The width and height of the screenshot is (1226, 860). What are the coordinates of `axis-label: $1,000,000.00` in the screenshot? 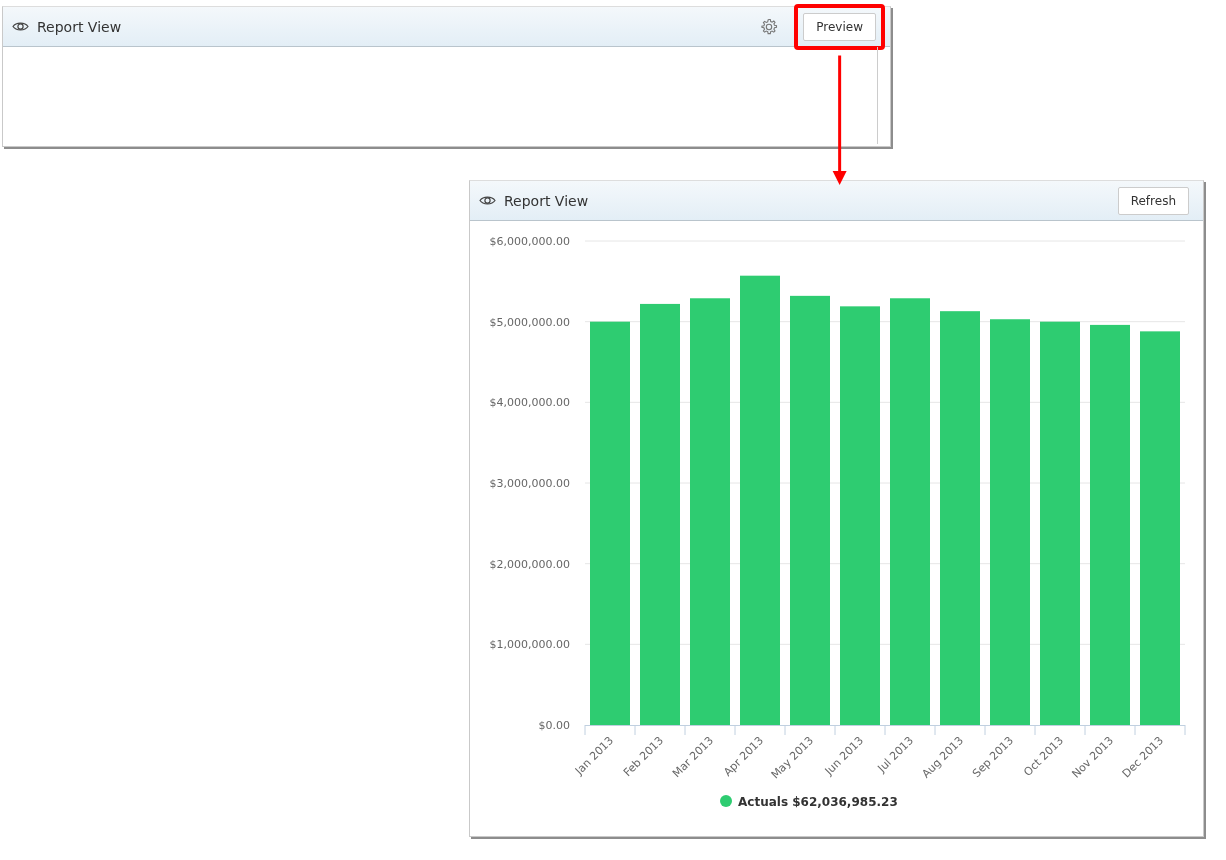 It's located at (529, 645).